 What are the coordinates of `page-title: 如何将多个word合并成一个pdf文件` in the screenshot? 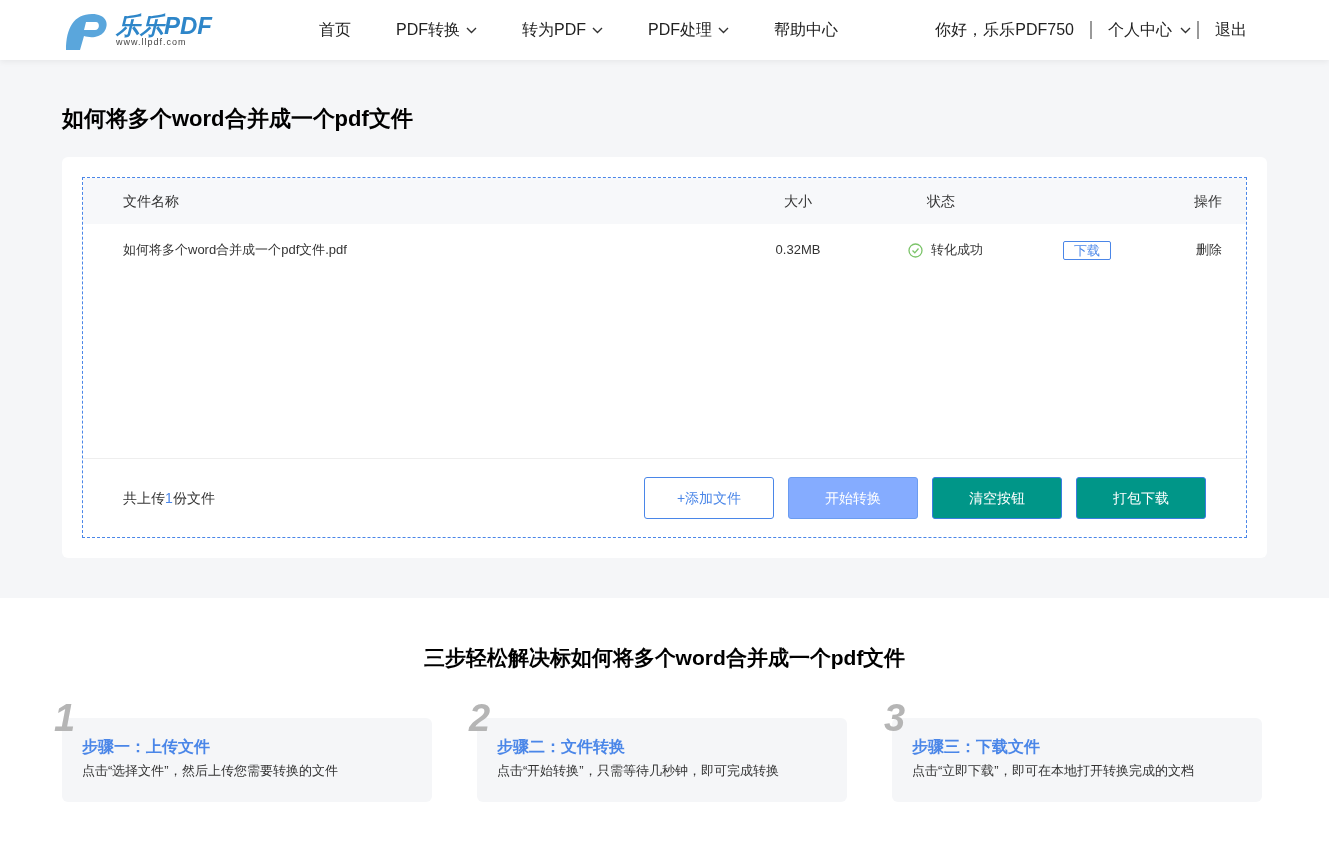 It's located at (238, 119).